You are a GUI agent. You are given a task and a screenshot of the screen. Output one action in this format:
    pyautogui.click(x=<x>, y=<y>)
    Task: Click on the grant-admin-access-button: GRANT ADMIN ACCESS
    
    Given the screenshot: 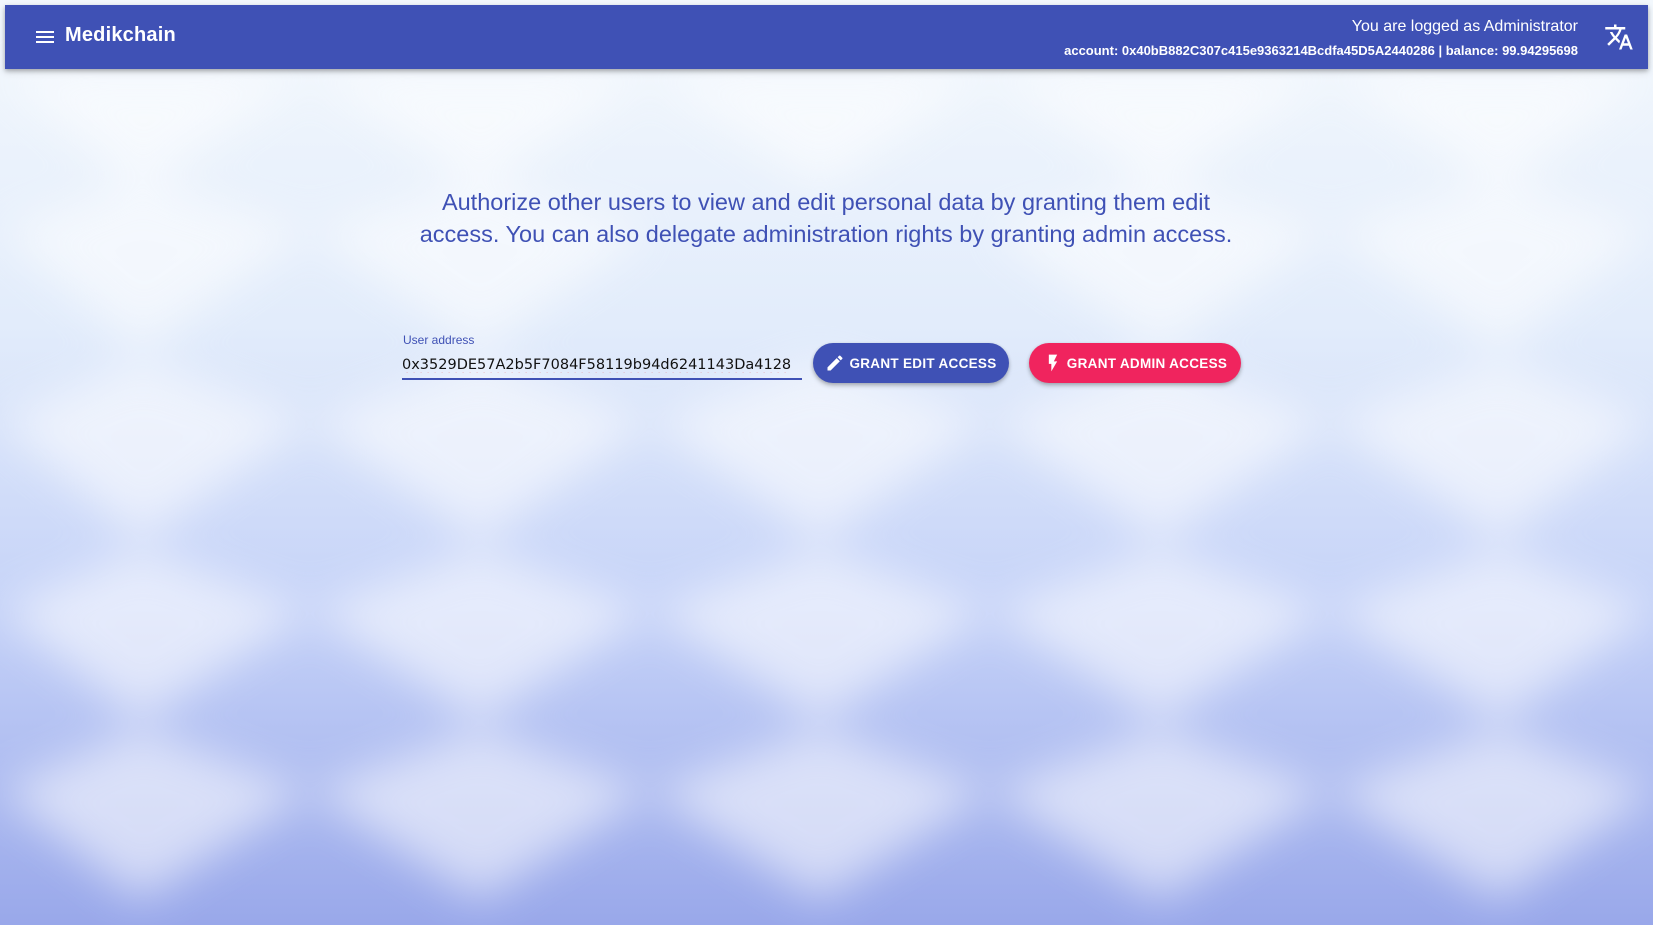 What is the action you would take?
    pyautogui.click(x=1135, y=363)
    